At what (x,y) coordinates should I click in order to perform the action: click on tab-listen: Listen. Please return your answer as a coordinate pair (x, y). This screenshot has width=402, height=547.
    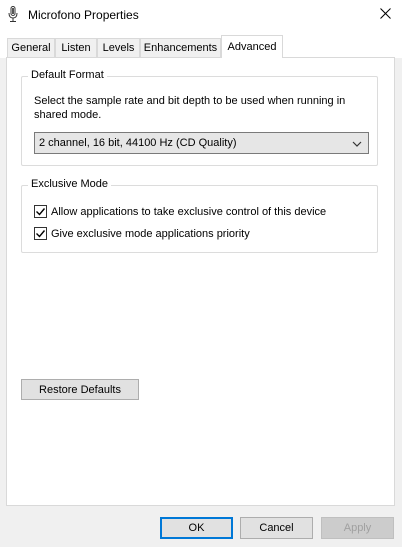
    Looking at the image, I should click on (76, 47).